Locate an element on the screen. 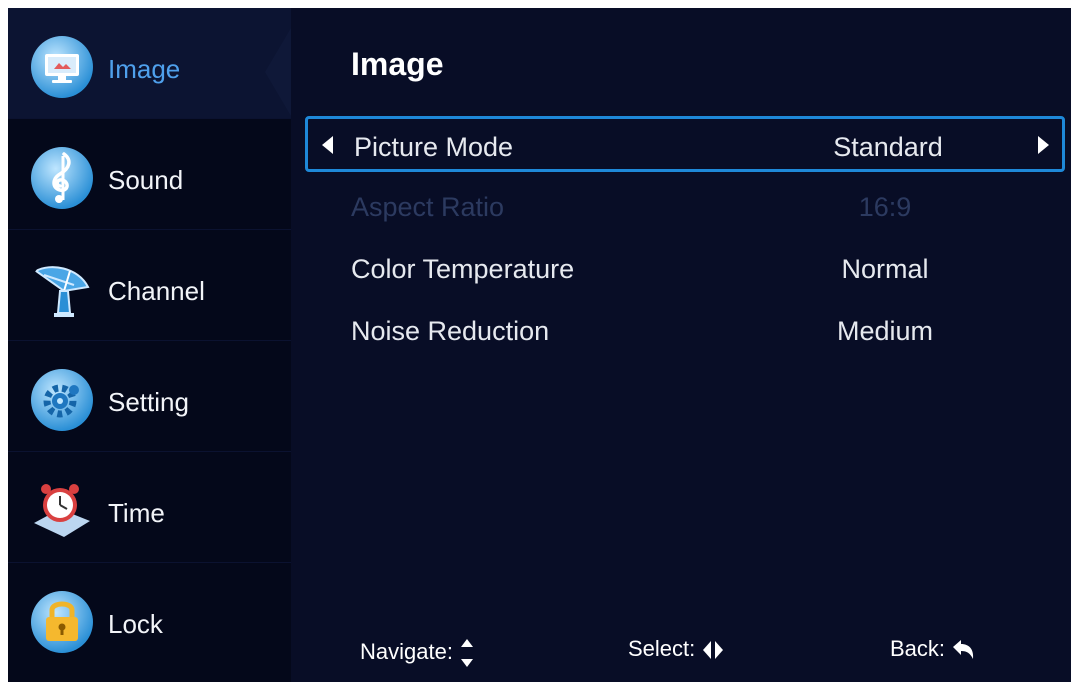 This screenshot has height=689, width=1087. option-picture-mode: Picture Mode Standard is located at coordinates (685, 144).